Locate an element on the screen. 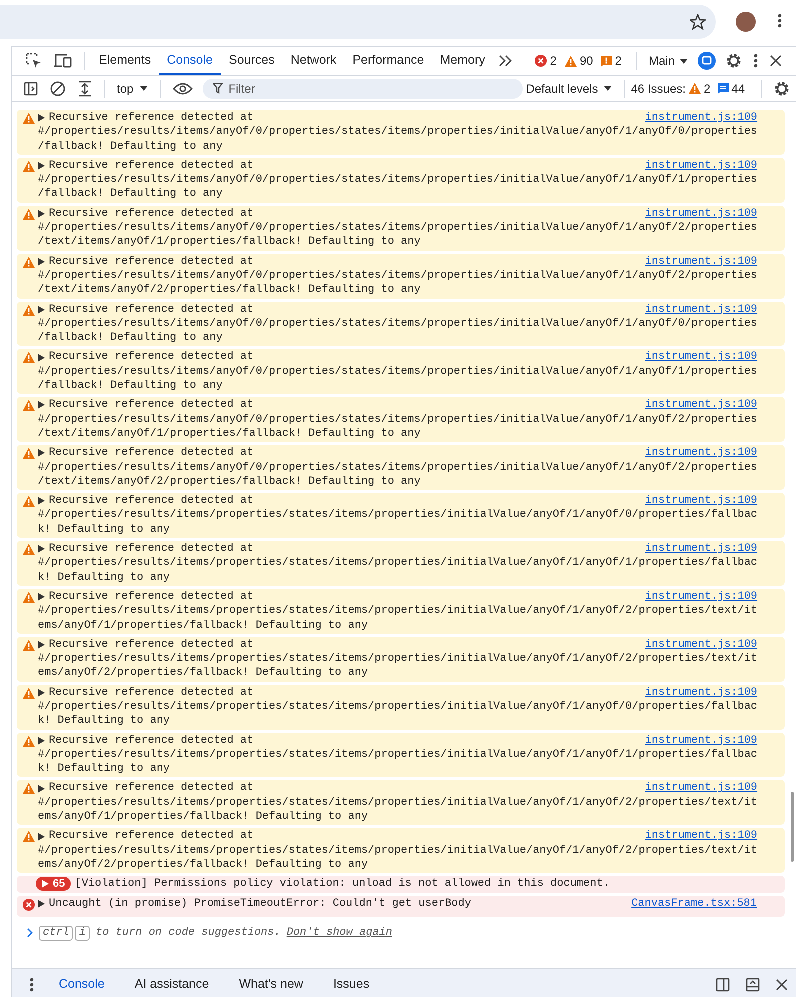  source-link: CanvasFrame.tsx:581 is located at coordinates (694, 903).